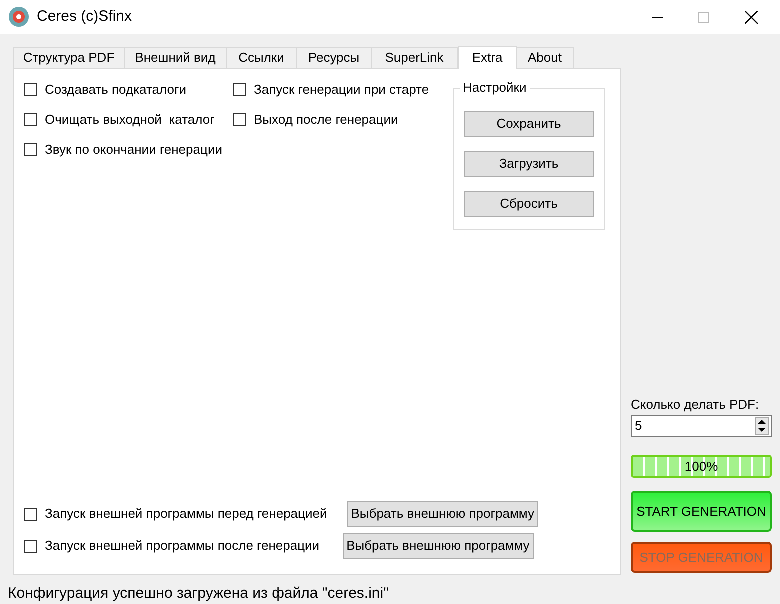 The height and width of the screenshot is (604, 780). What do you see at coordinates (334, 57) in the screenshot?
I see `tab: Ресурсы` at bounding box center [334, 57].